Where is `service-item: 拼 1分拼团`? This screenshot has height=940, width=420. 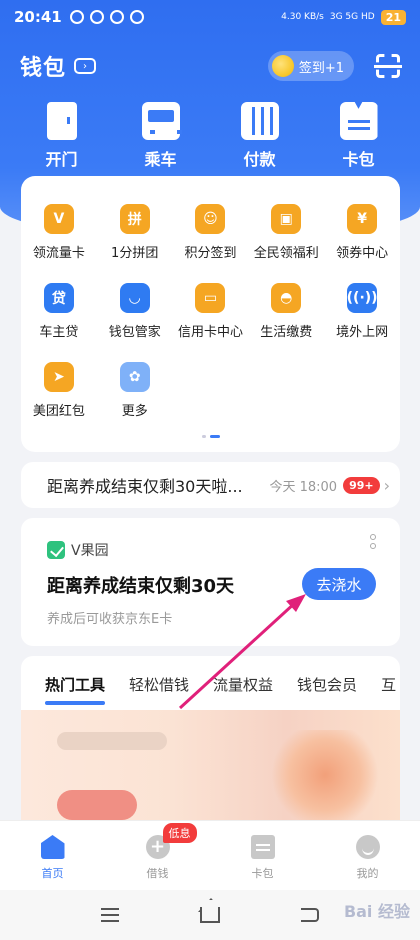 service-item: 拼 1分拼团 is located at coordinates (135, 232).